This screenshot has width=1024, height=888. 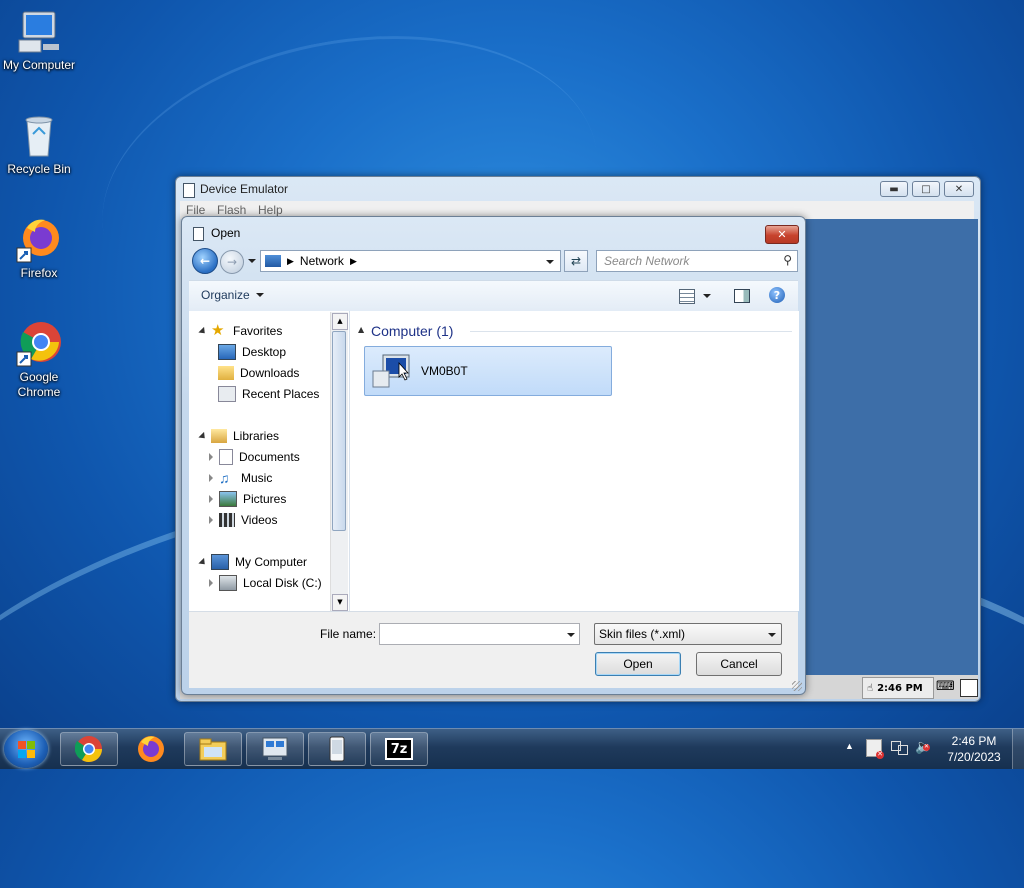 I want to click on search-input: Search Network, so click(x=646, y=261).